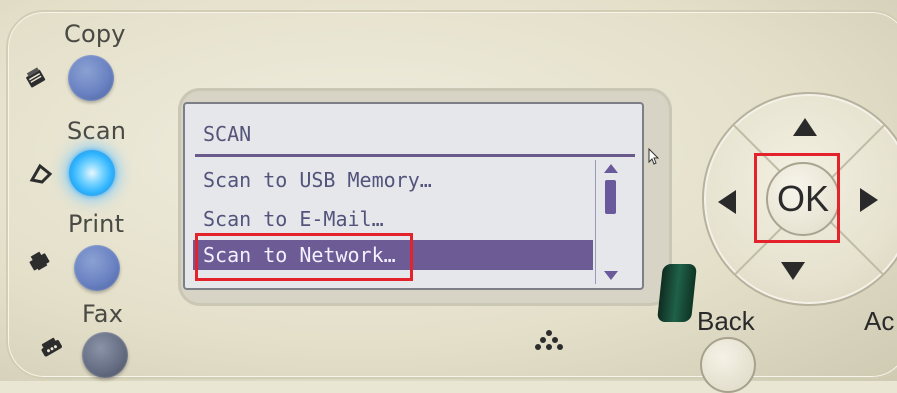  Describe the element at coordinates (677, 293) in the screenshot. I see `status-led` at that location.